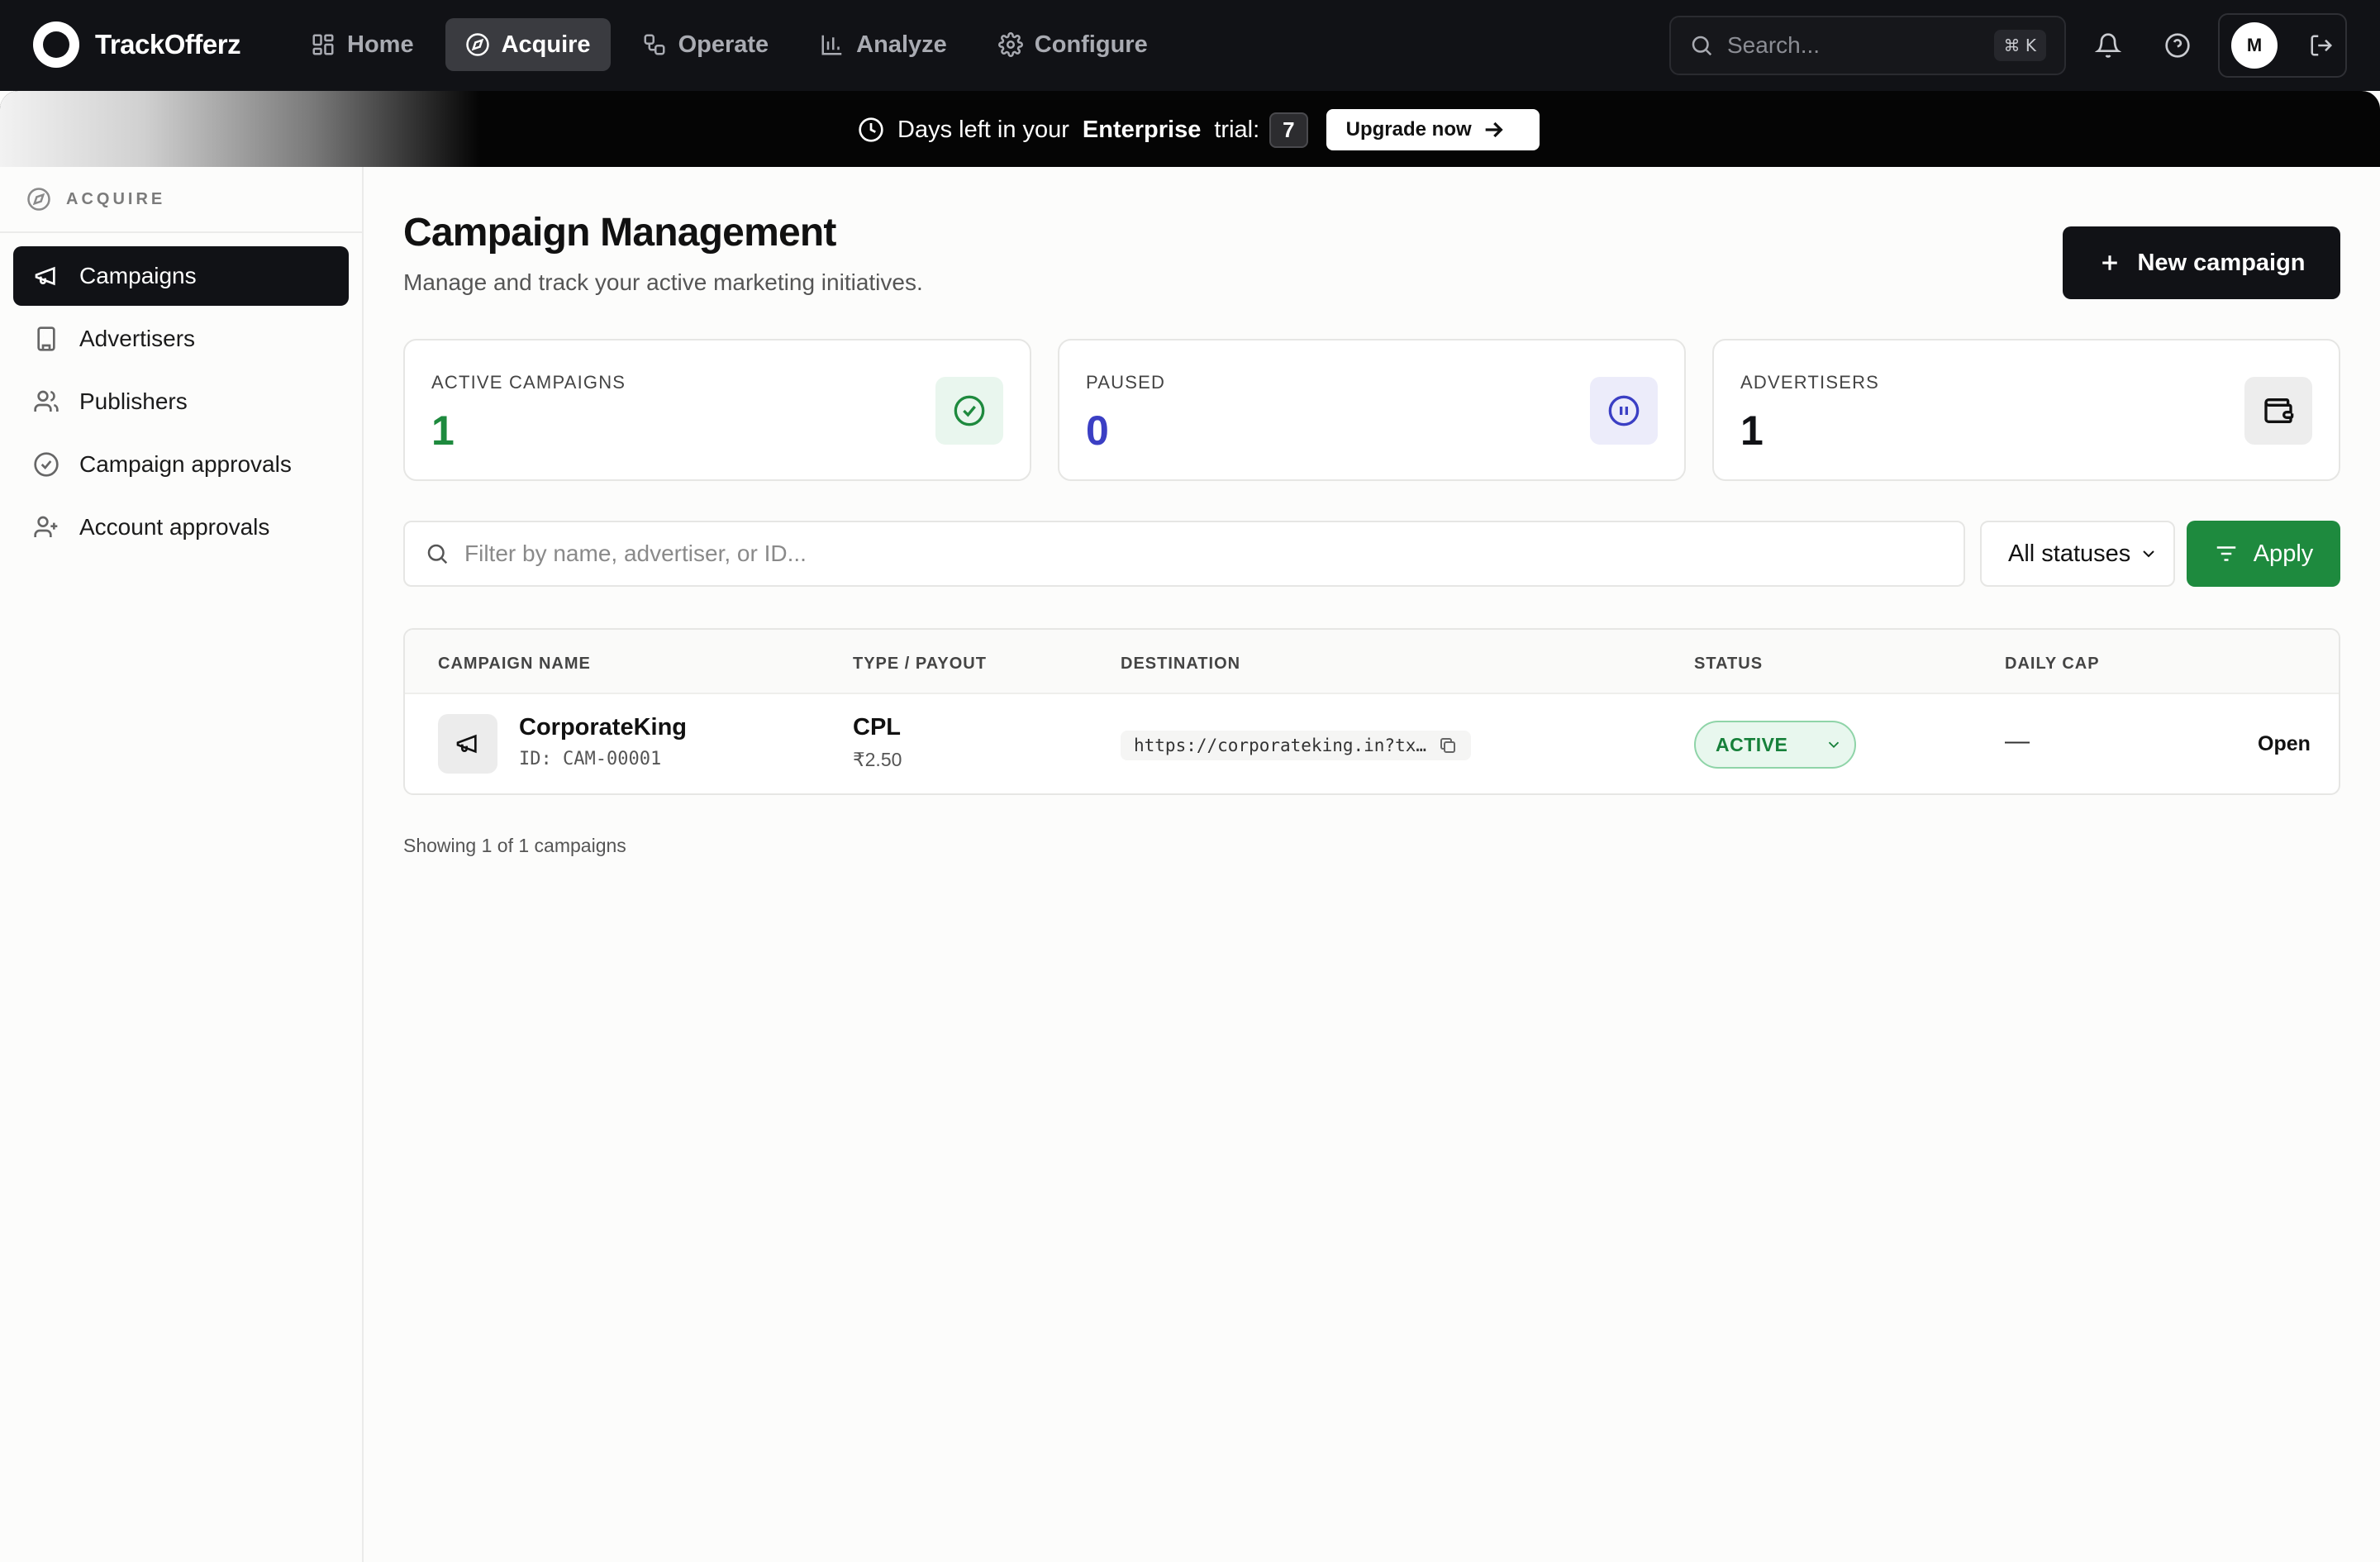 This screenshot has height=1562, width=2380. I want to click on column-header: DAILY CAP, so click(2052, 664).